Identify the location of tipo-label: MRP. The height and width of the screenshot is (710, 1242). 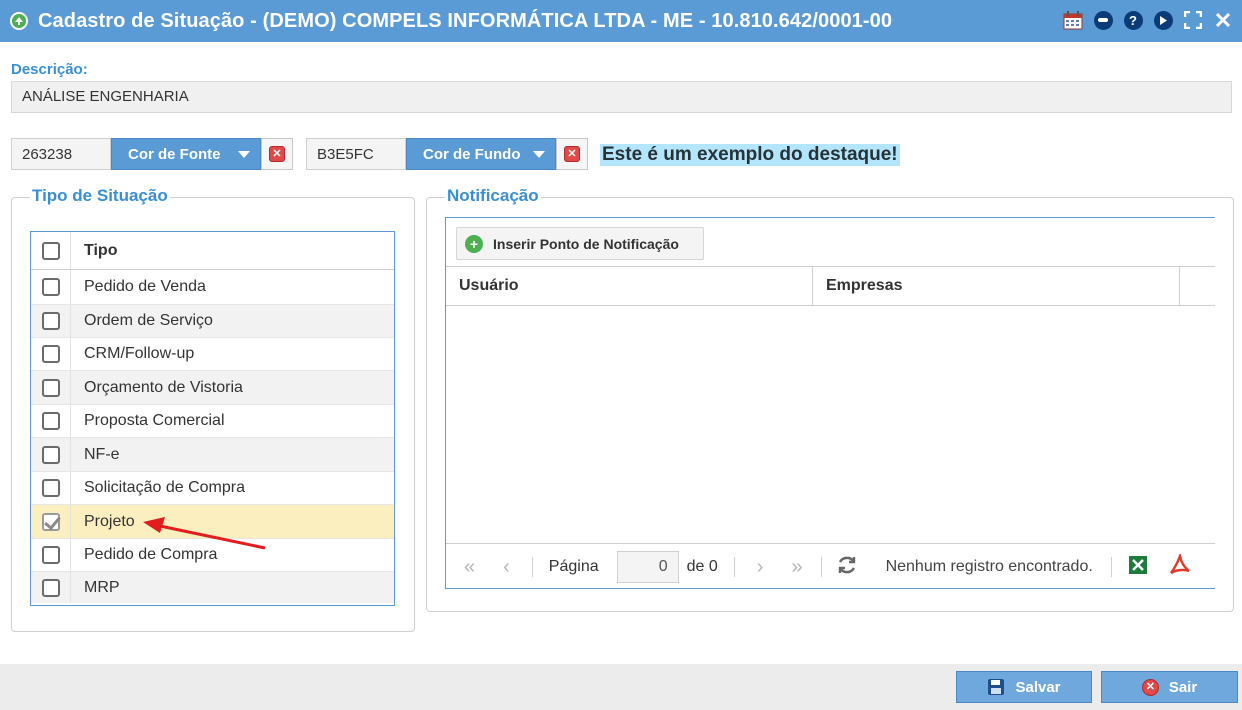
(102, 587).